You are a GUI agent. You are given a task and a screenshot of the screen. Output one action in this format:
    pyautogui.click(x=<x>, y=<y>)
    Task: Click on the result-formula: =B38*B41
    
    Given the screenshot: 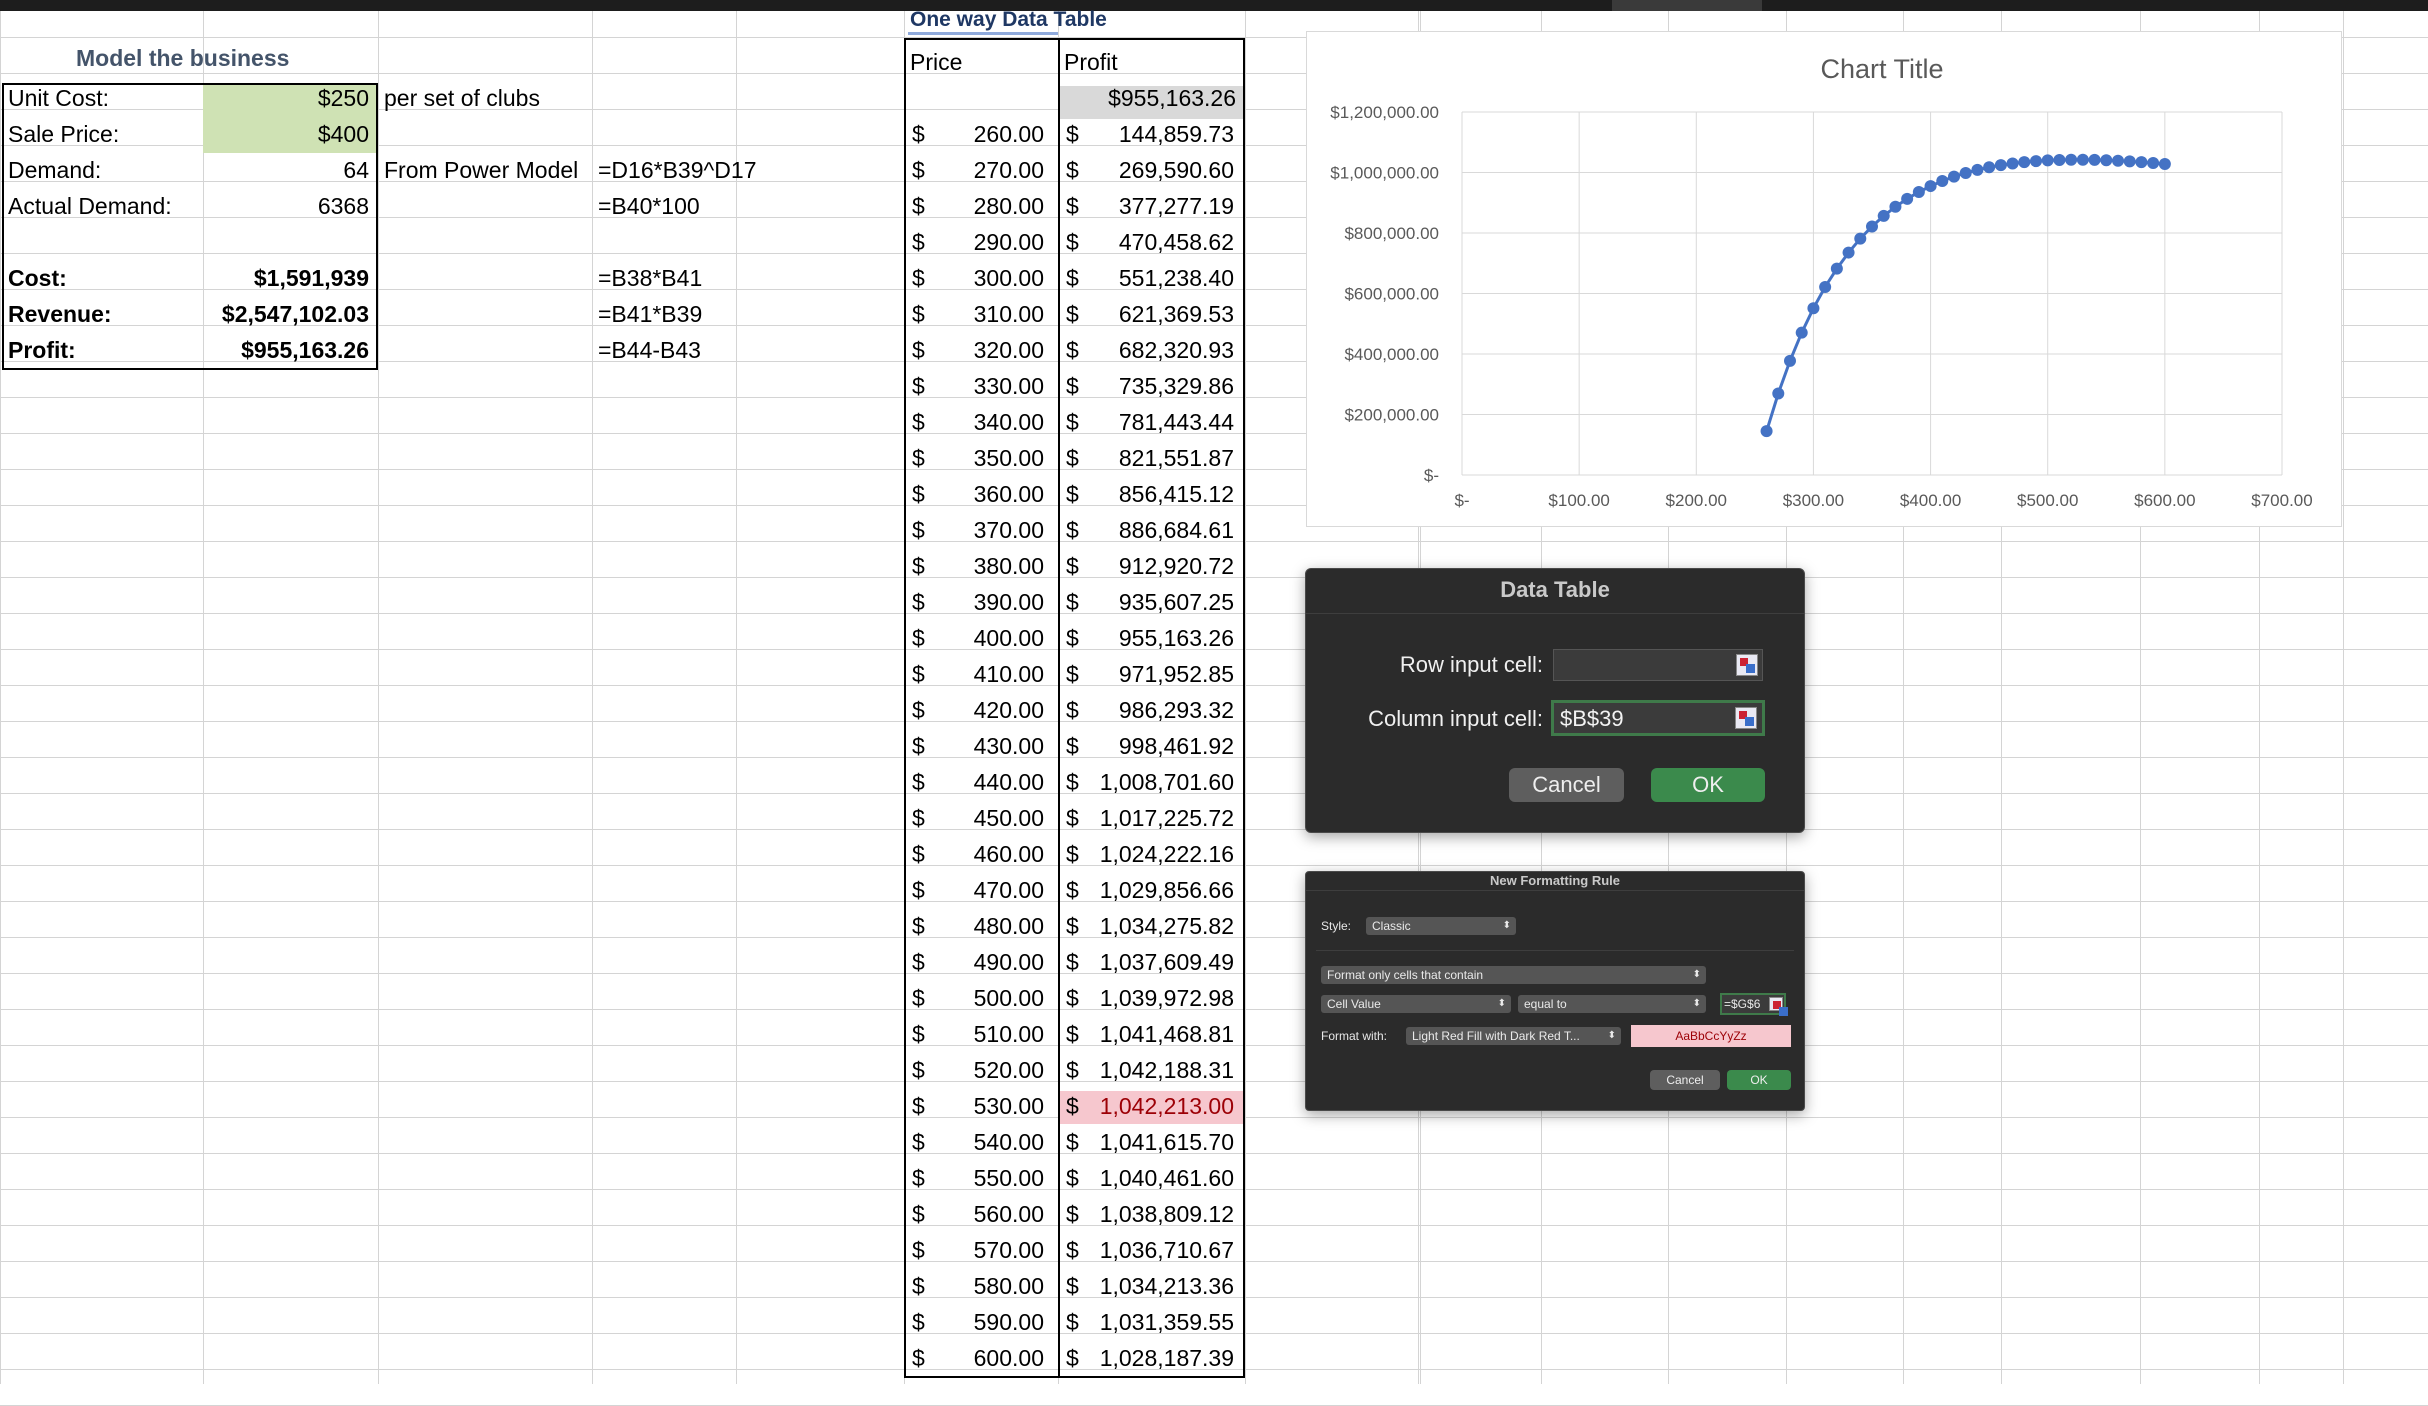 What is the action you would take?
    pyautogui.click(x=650, y=278)
    